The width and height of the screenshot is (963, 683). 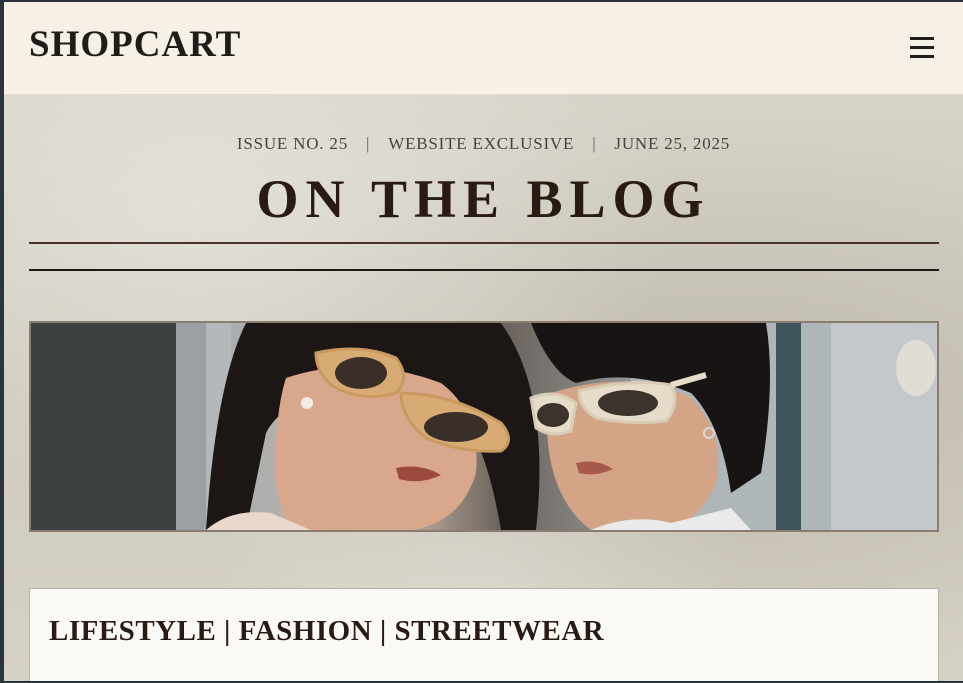 I want to click on article-category-title: LIFESTYLE | FASHION | STREETWEAR, so click(x=327, y=631).